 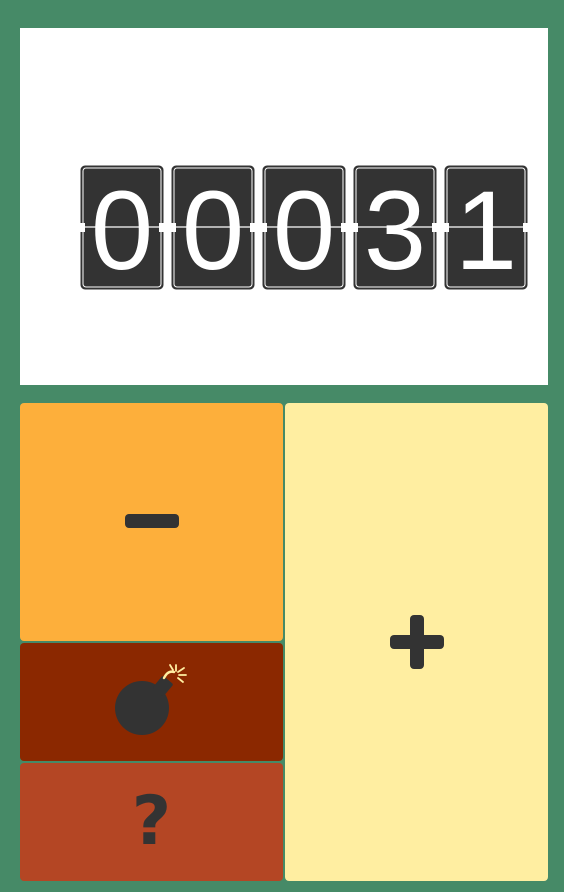 I want to click on flip-digit: 3, so click(x=395, y=227).